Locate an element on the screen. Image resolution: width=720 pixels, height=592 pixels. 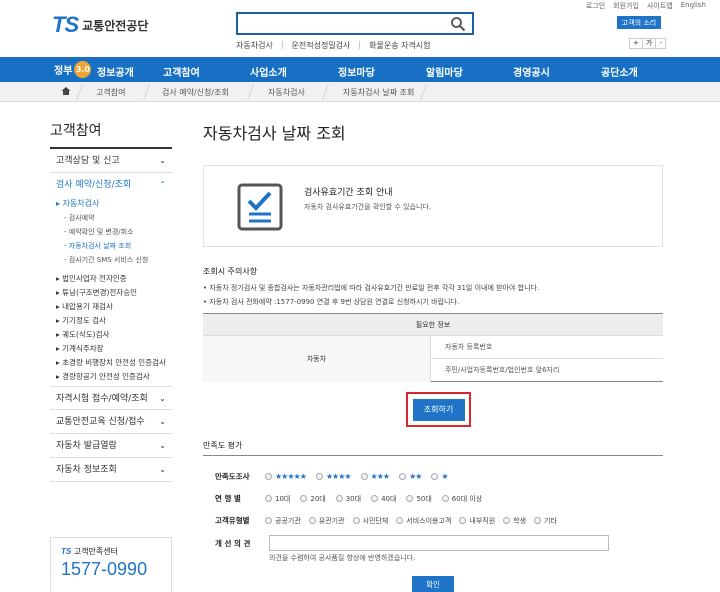
sidebar-item-inspection: 검사 예약/신청/조회 ⌃ is located at coordinates (111, 185).